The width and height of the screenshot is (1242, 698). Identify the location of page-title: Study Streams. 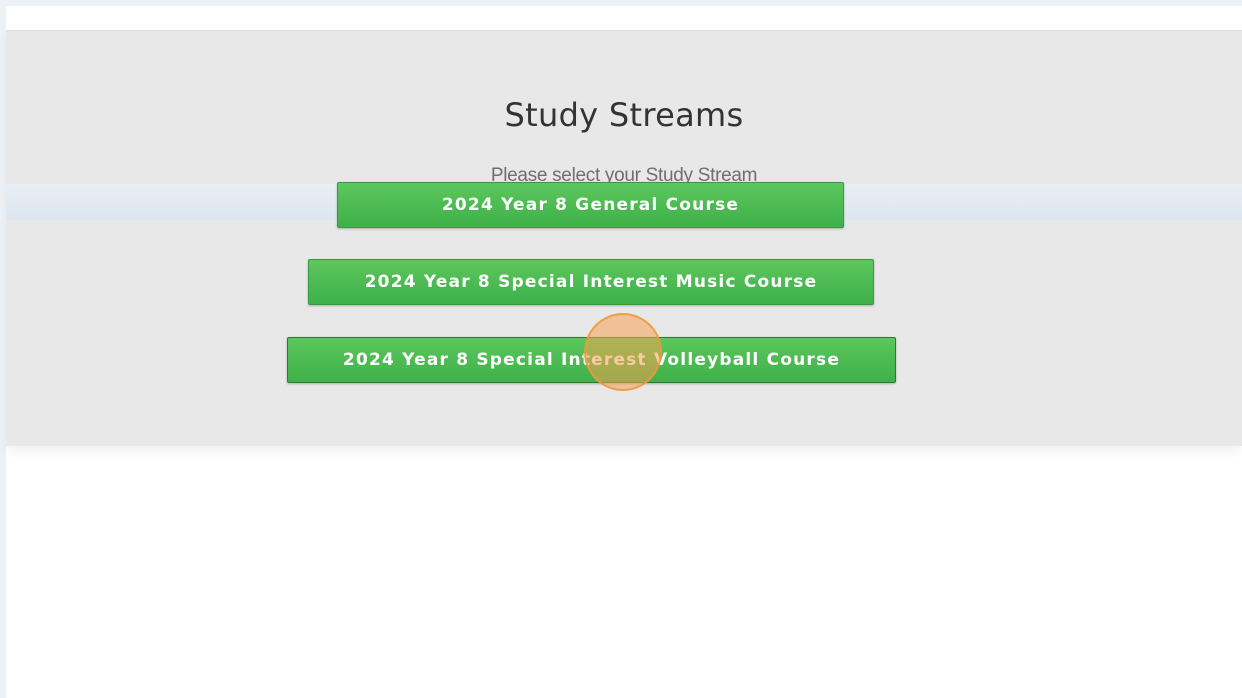
(624, 115).